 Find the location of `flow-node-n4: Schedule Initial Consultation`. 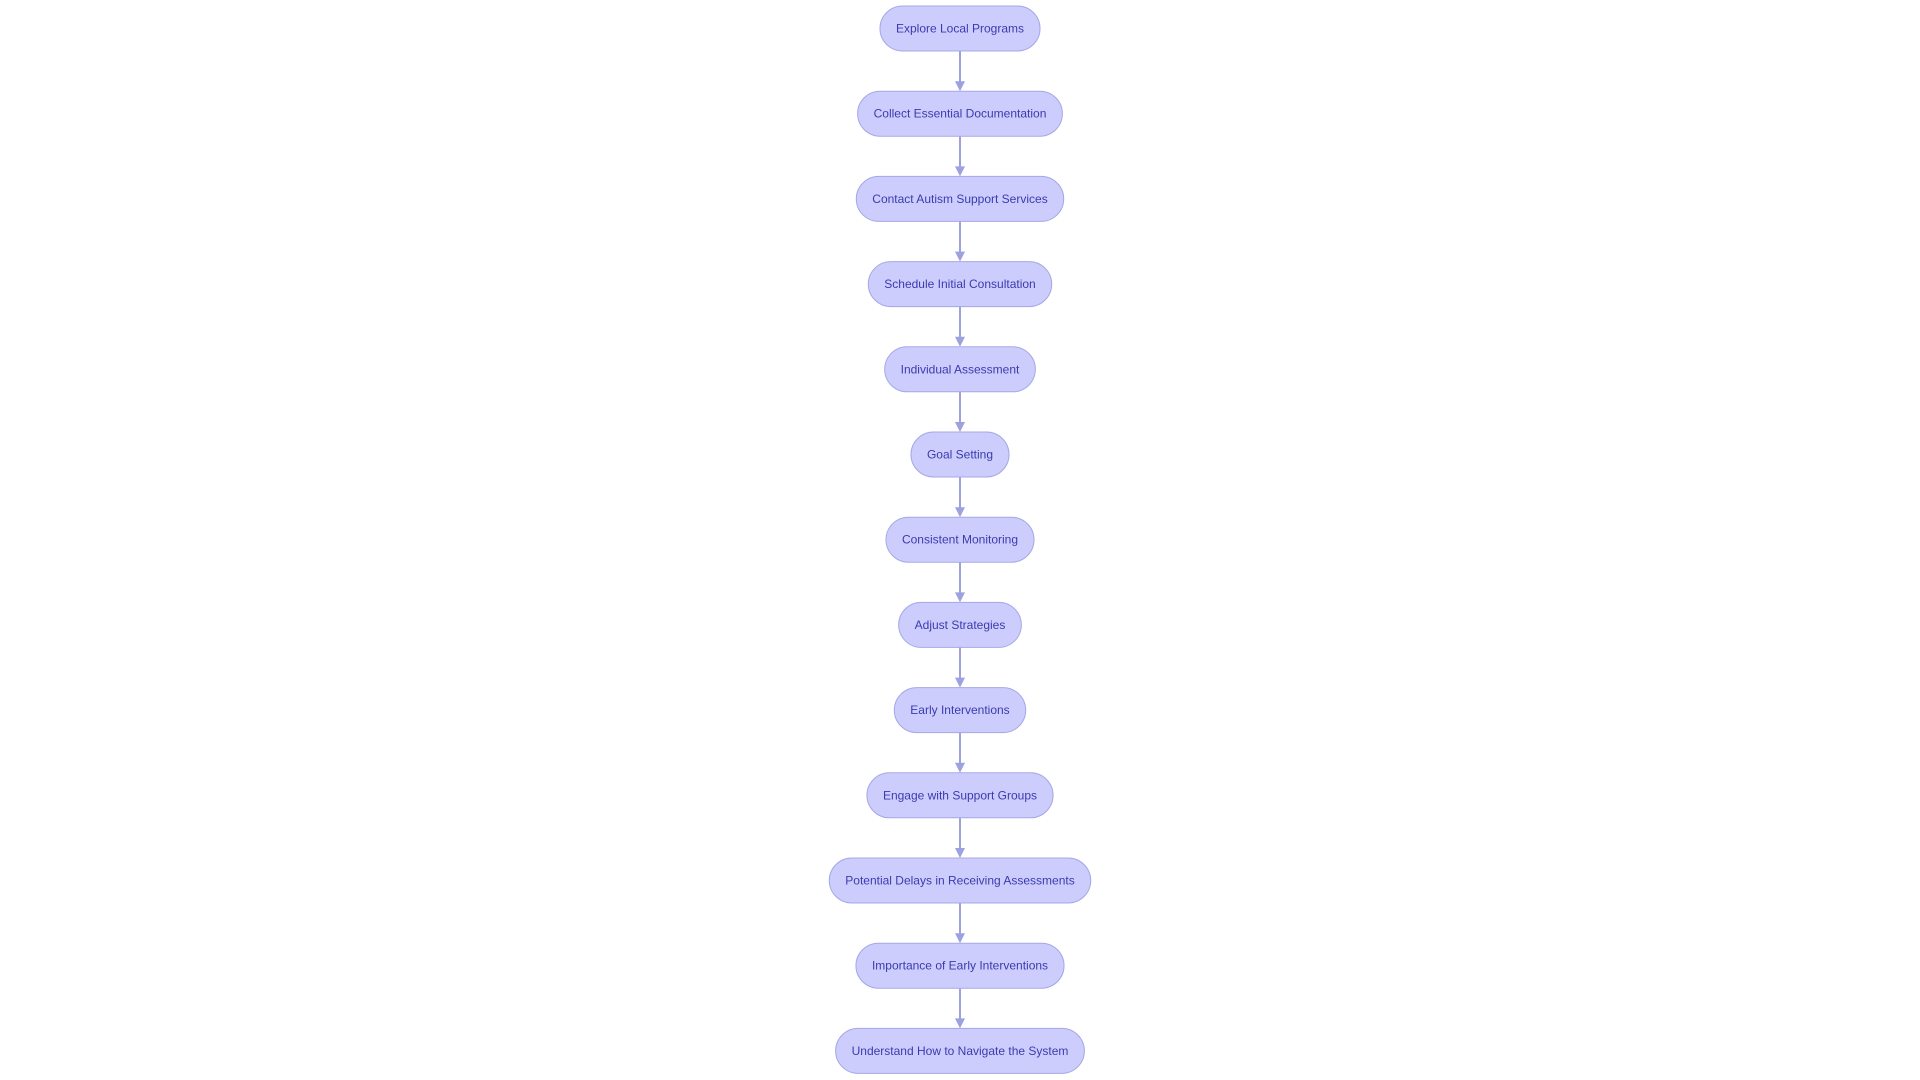

flow-node-n4: Schedule Initial Consultation is located at coordinates (960, 284).